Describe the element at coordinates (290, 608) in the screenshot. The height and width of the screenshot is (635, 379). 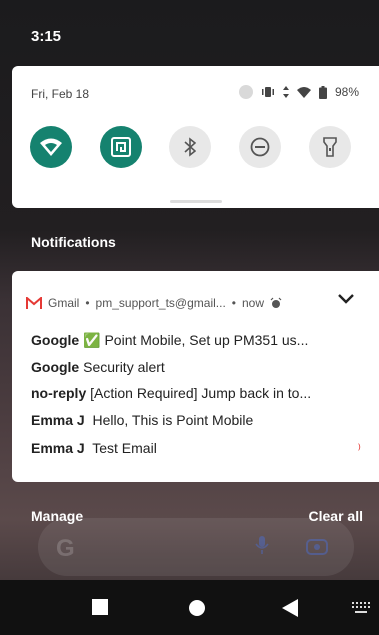
I see `back-button` at that location.